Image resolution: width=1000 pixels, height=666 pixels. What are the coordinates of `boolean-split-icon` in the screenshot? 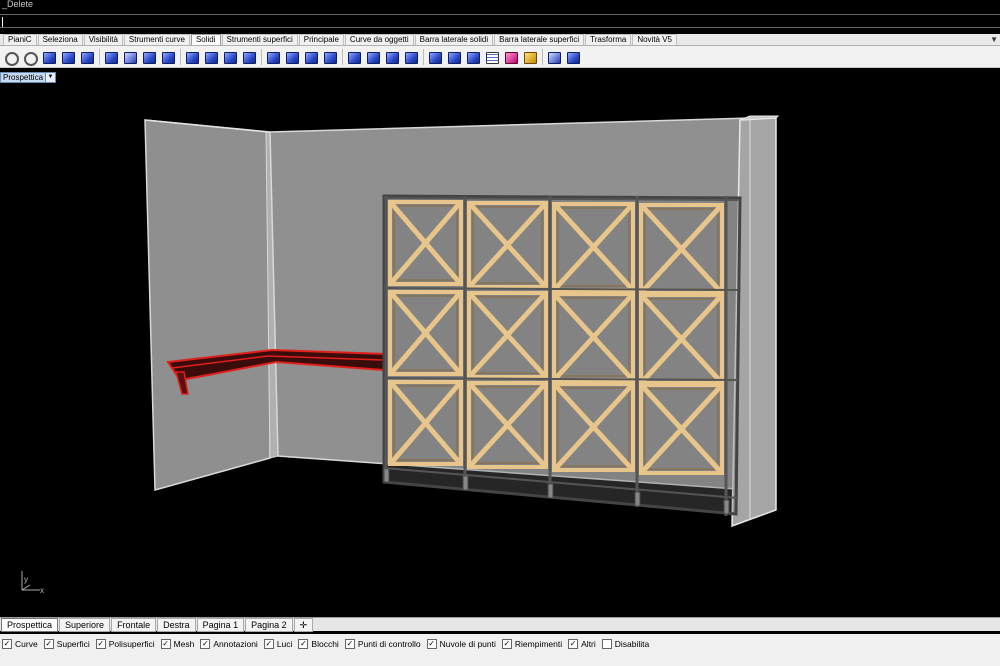 It's located at (249, 57).